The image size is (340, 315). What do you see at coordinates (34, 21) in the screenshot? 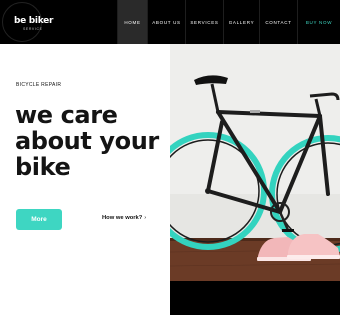
I see `logo-wordmark: be biker` at bounding box center [34, 21].